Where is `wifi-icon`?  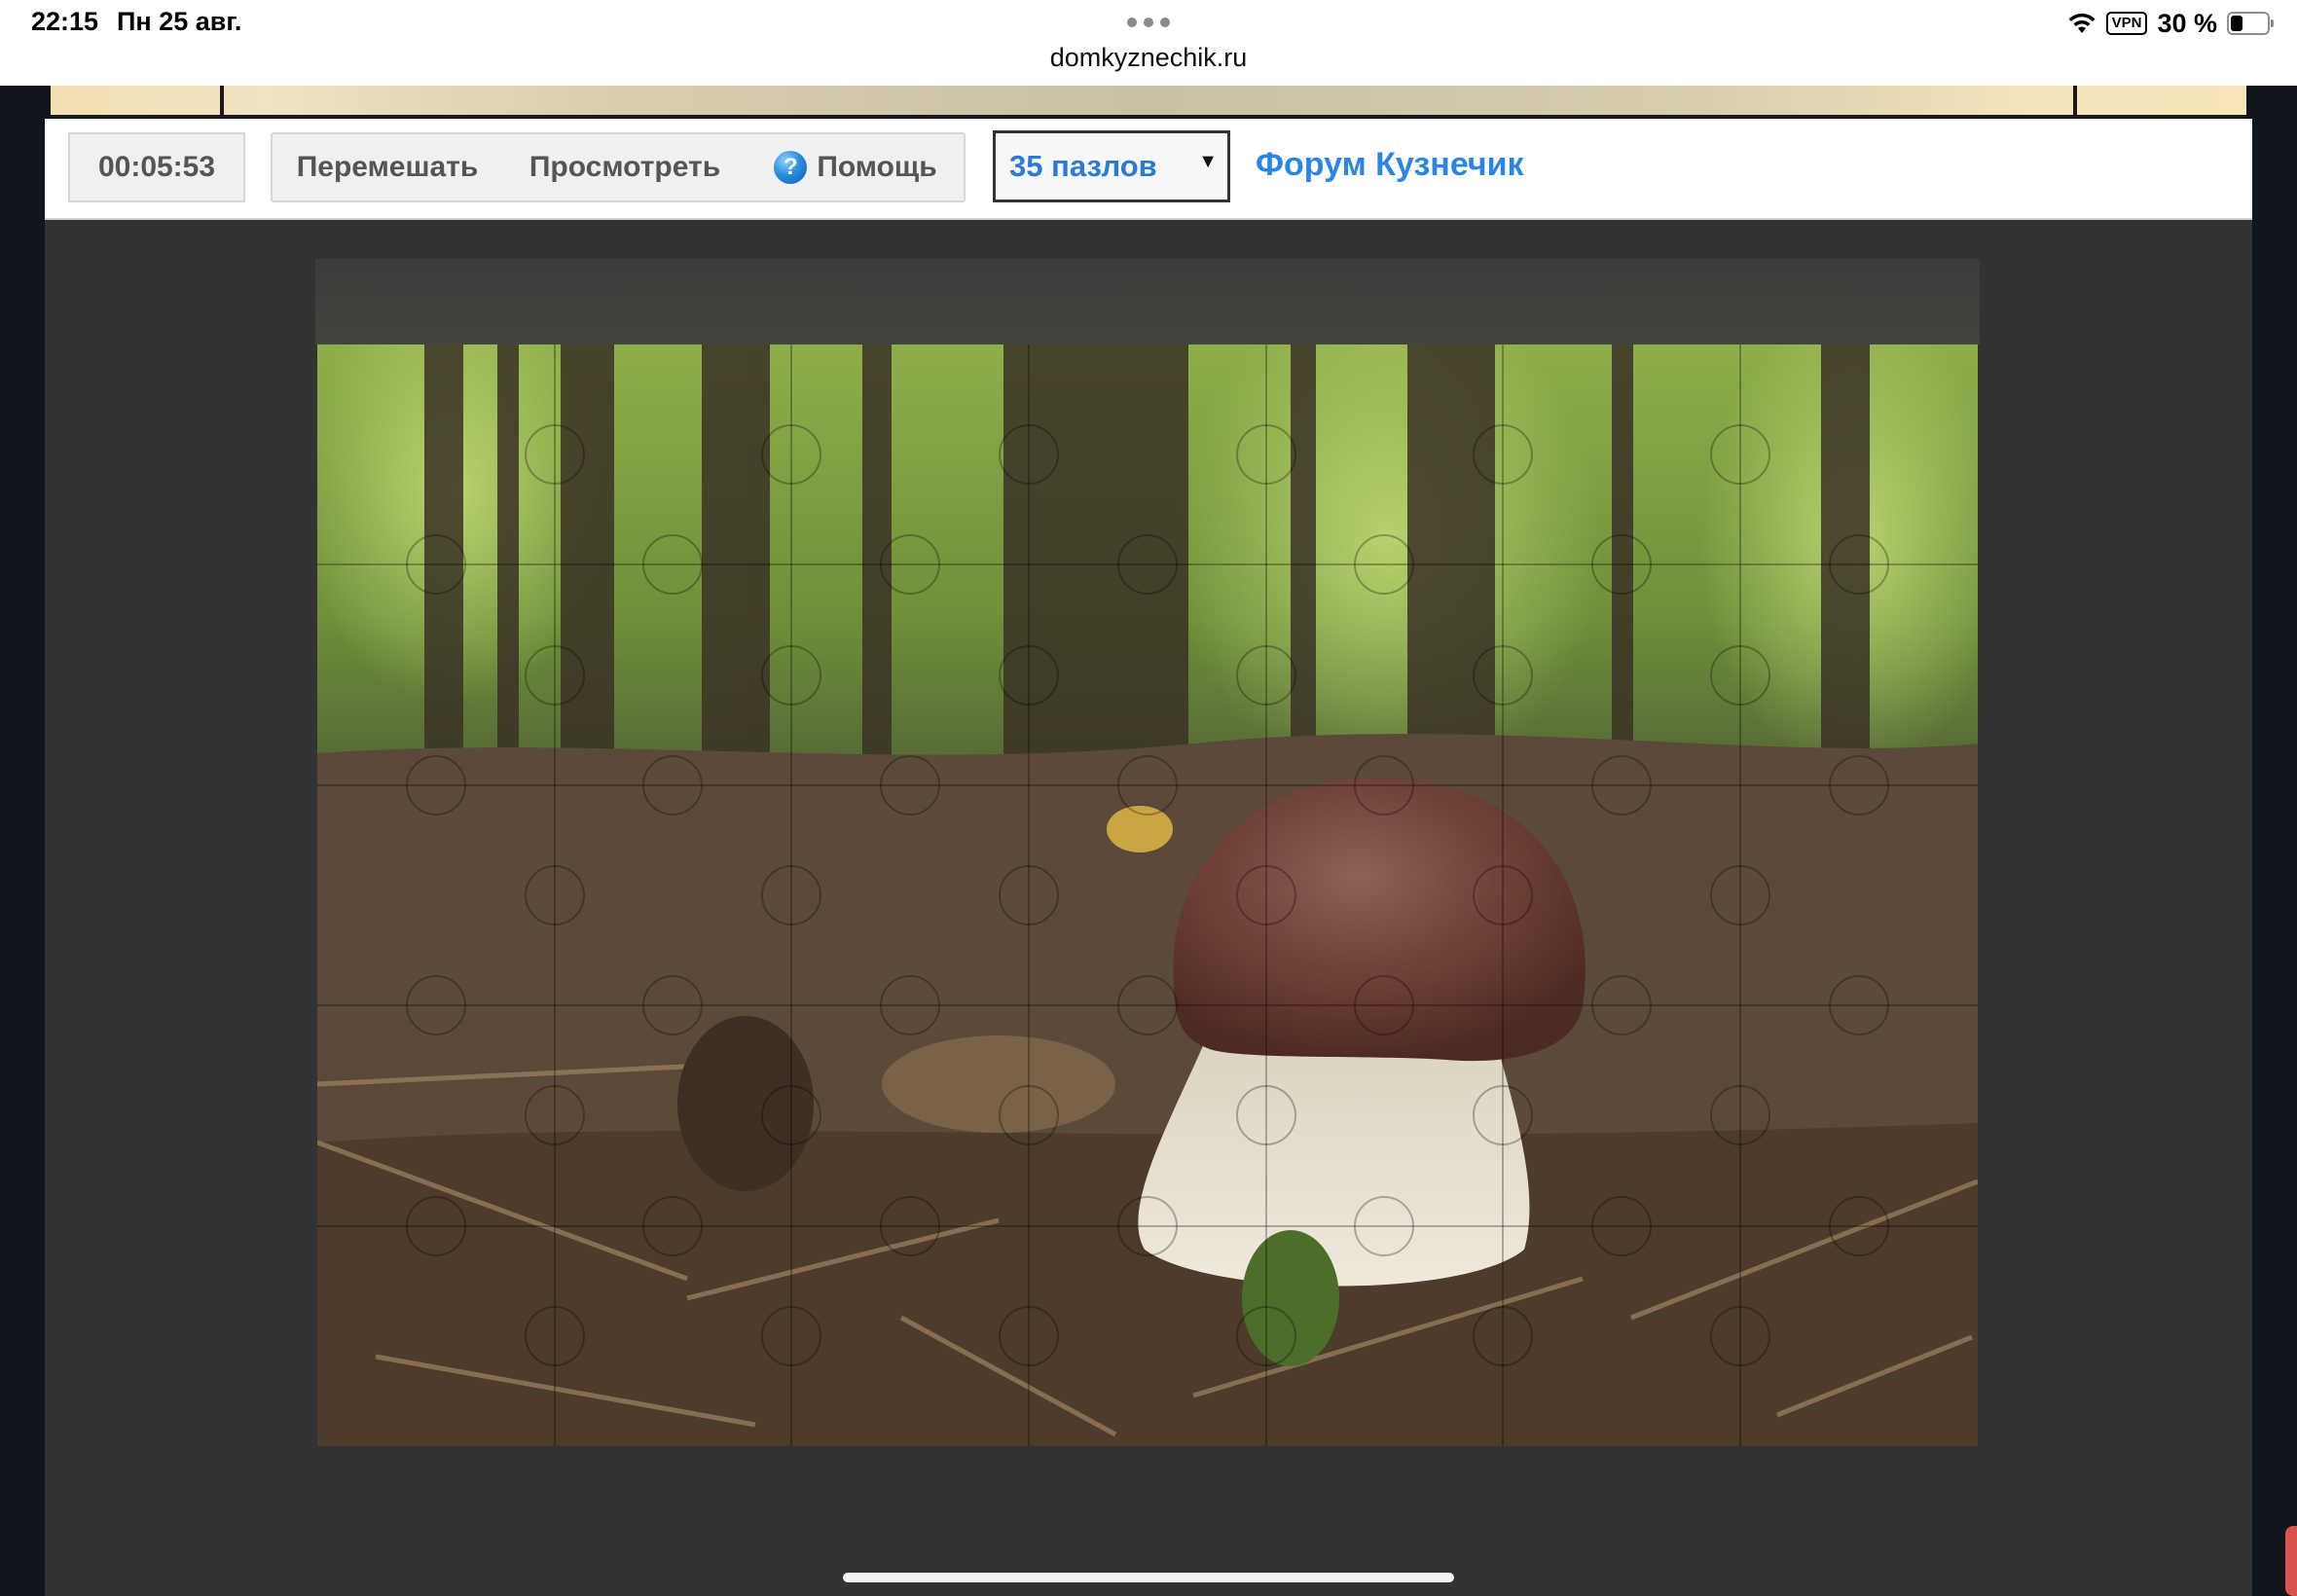
wifi-icon is located at coordinates (2082, 23).